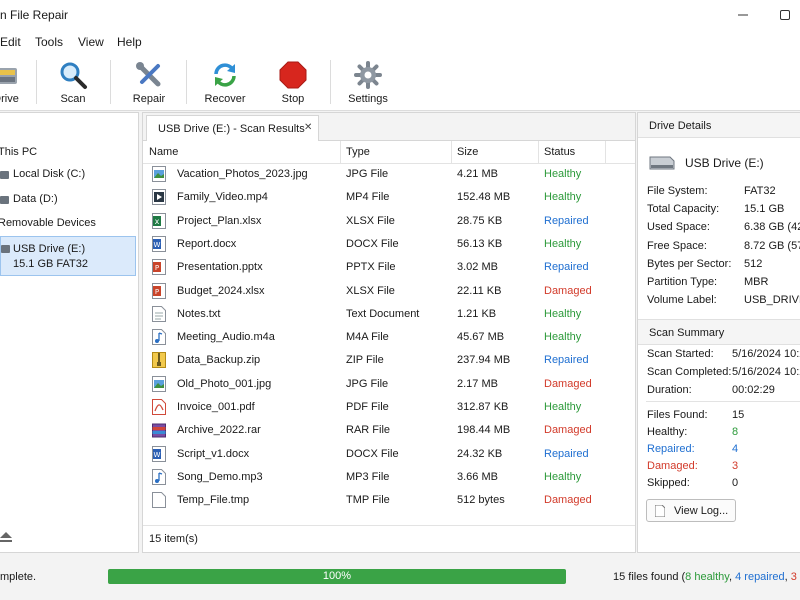 This screenshot has height=600, width=800. Describe the element at coordinates (91, 42) in the screenshot. I see `menu-view: View` at that location.